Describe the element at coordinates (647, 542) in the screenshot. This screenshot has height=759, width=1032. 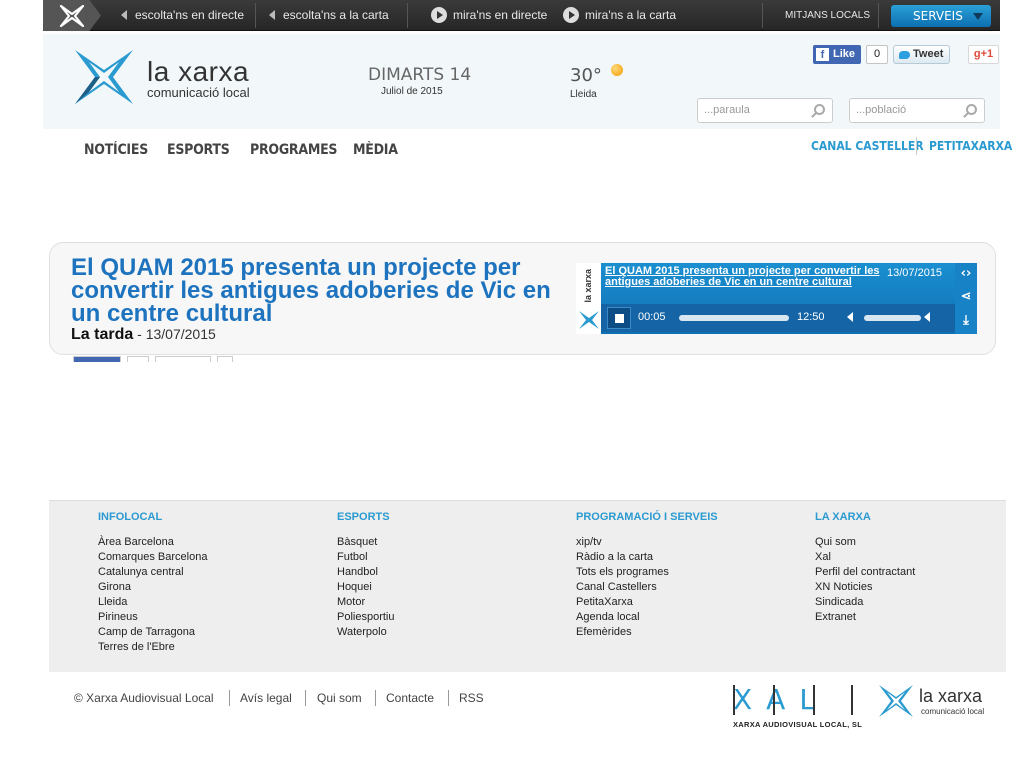
I see `footer-link: xip/tv` at that location.